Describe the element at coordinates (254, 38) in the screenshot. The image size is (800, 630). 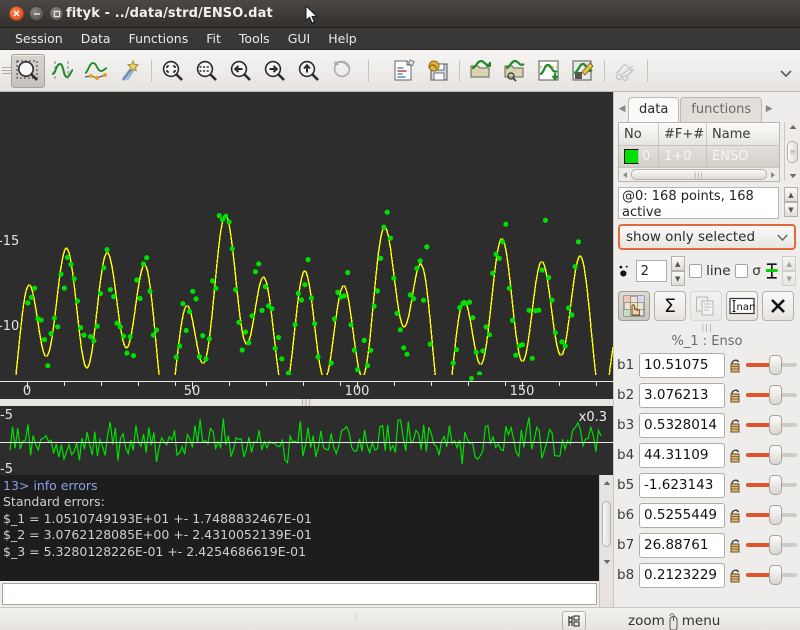
I see `menu-item-tools: Tools` at that location.